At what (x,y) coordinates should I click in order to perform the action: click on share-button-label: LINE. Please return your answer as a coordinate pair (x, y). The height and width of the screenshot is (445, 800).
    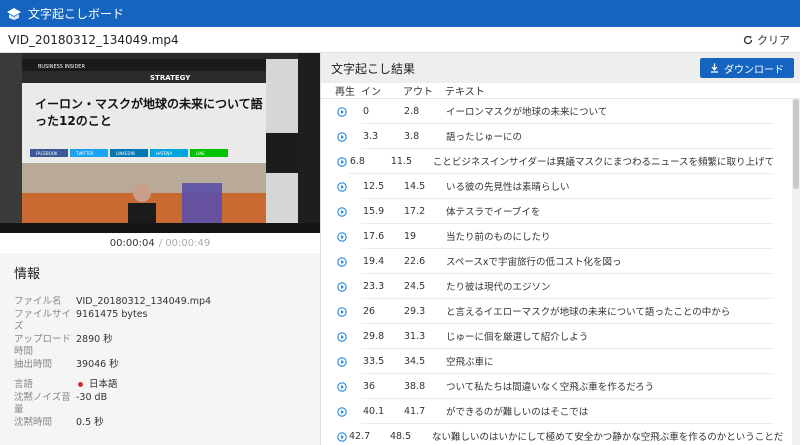
    Looking at the image, I should click on (200, 153).